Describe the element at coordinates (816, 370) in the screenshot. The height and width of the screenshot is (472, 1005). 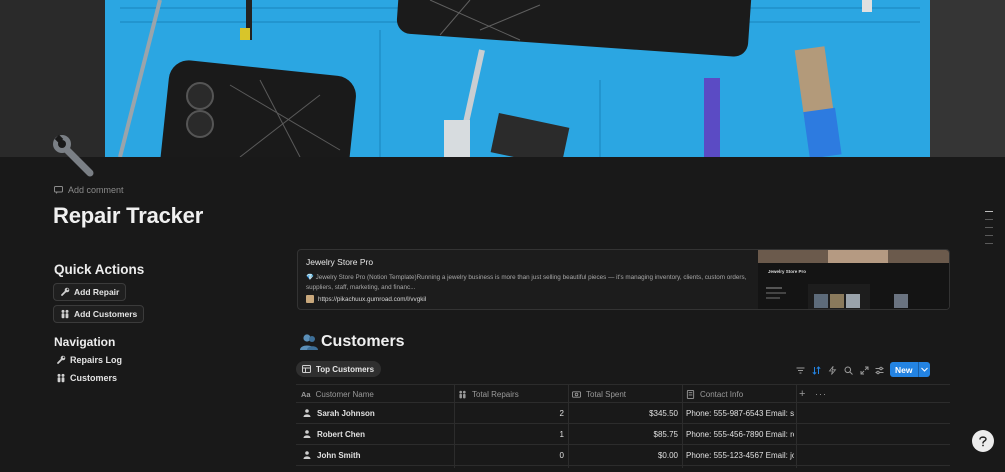
I see `sort-icon` at that location.